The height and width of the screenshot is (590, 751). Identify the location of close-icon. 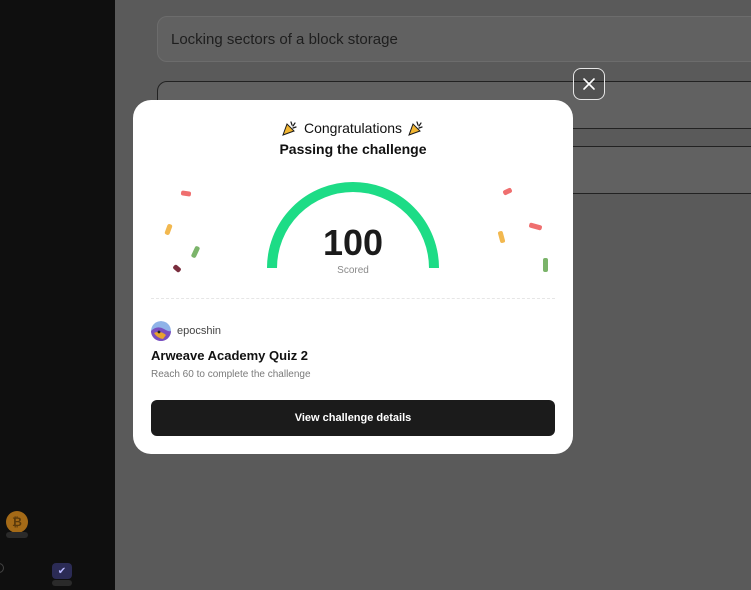
(589, 84).